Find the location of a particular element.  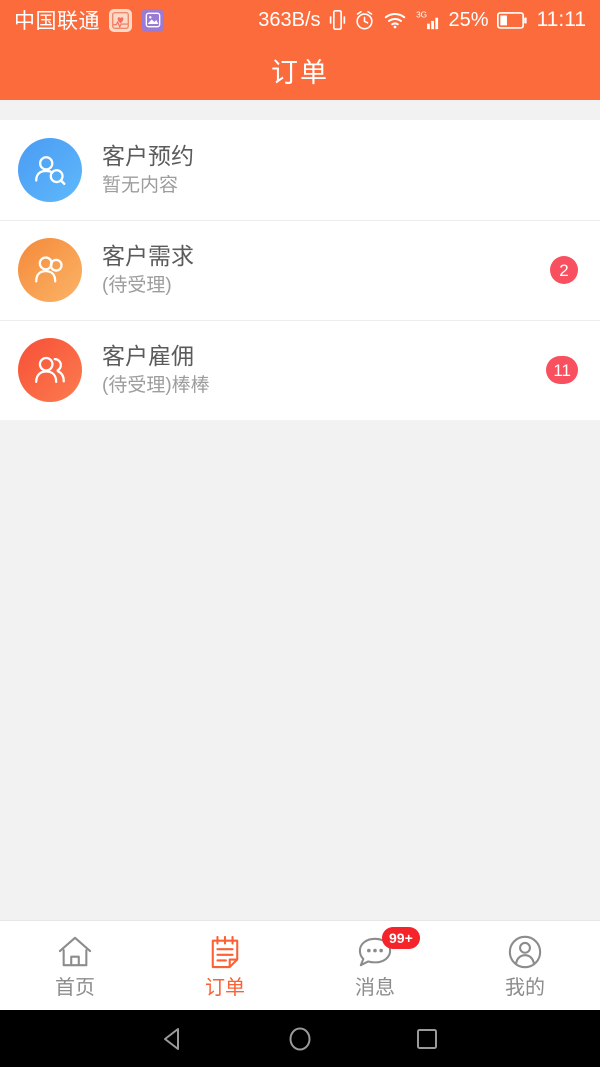

list-item-texts: 客户雇佣 (待受理)棒棒 is located at coordinates (324, 369).